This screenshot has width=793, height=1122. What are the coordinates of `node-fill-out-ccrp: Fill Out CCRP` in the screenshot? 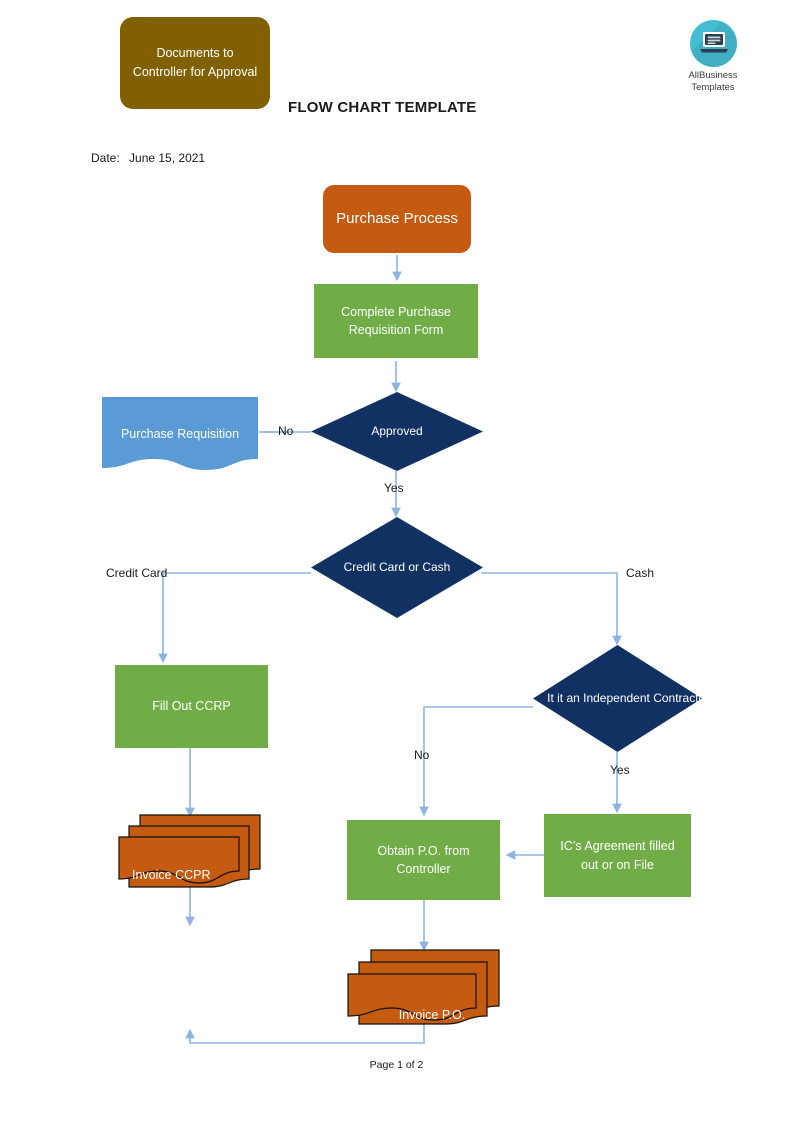 It's located at (191, 706).